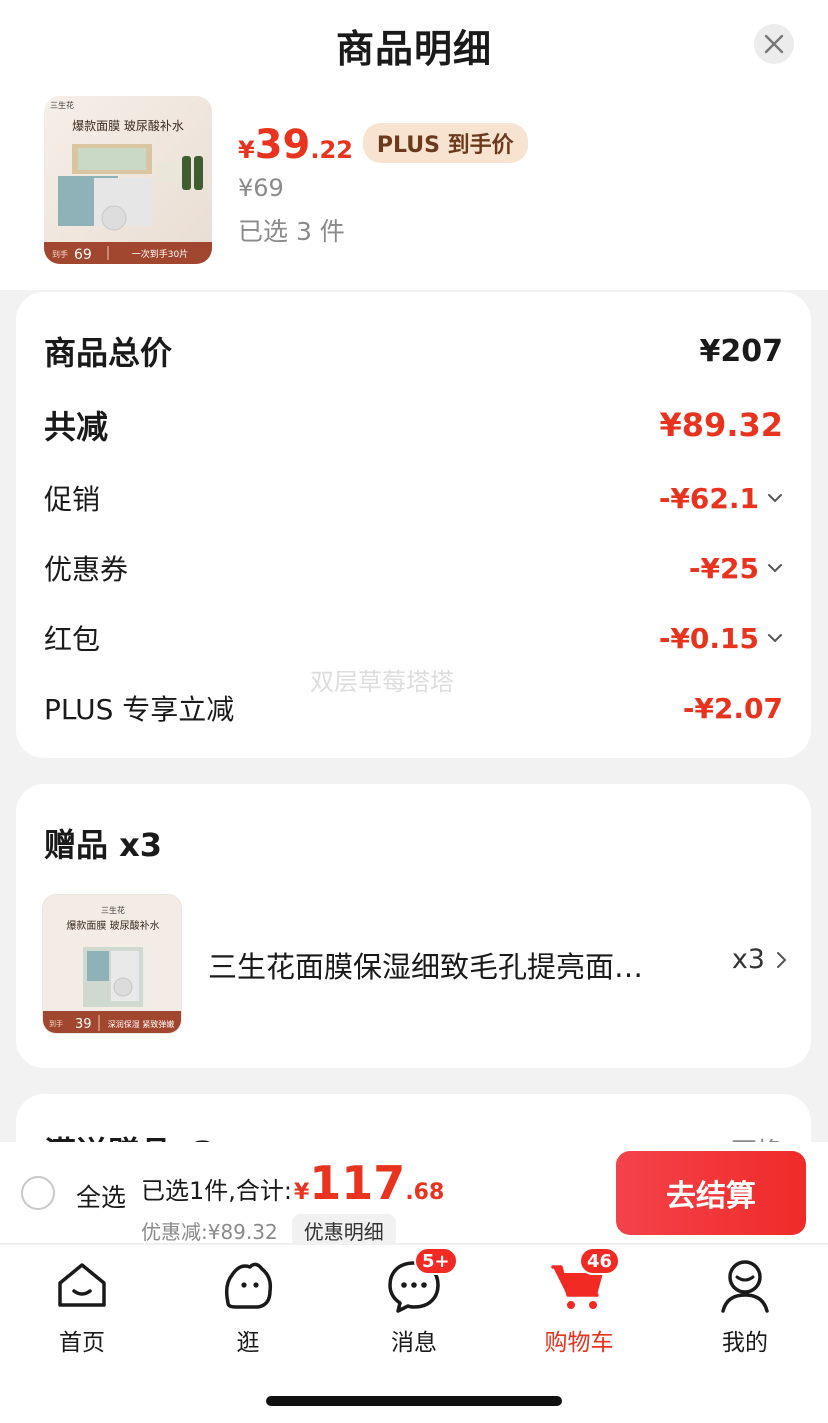 The image size is (828, 1423). Describe the element at coordinates (425, 1192) in the screenshot. I see `total-decimal: .68` at that location.